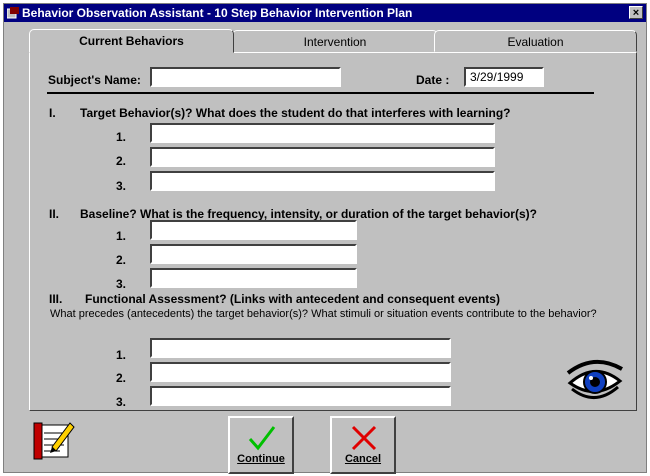  What do you see at coordinates (261, 459) in the screenshot?
I see `continue-label: Continue` at bounding box center [261, 459].